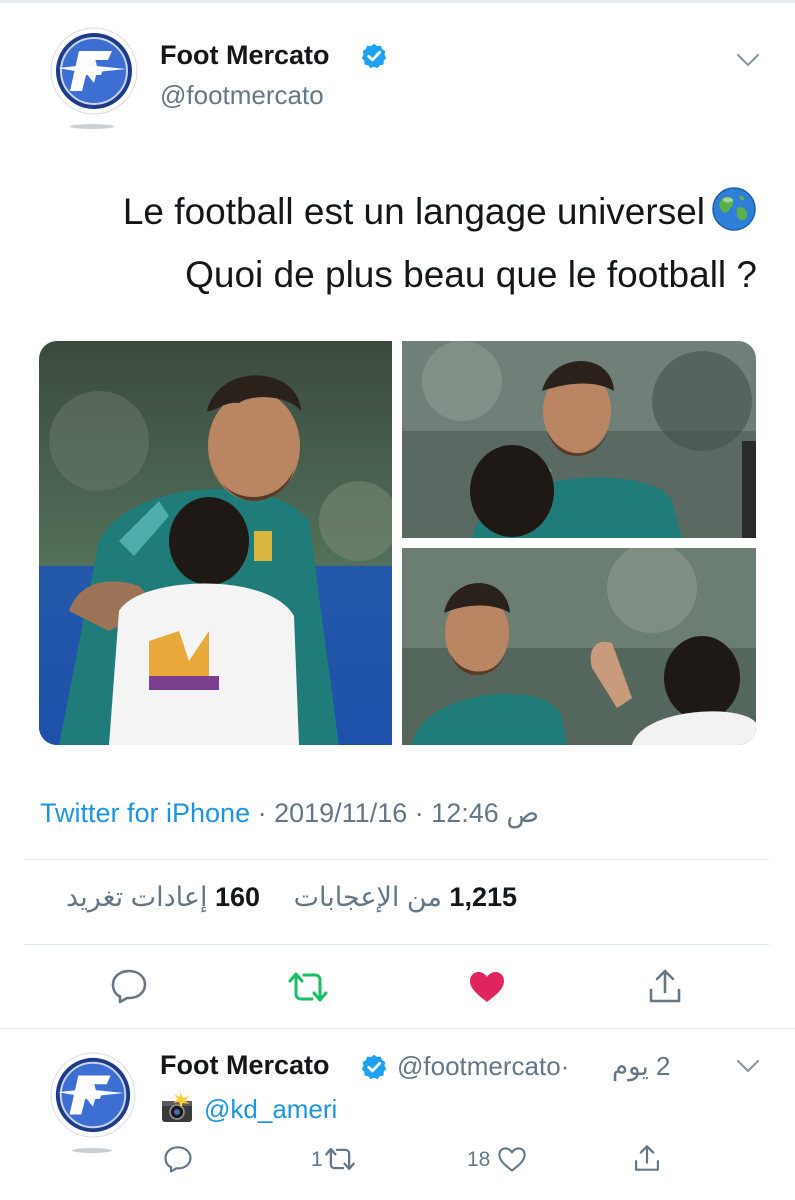 The width and height of the screenshot is (795, 1200). What do you see at coordinates (291, 897) in the screenshot?
I see `tweet-stats: 1,215 من الإعجابات 160 إعادات تغريد` at bounding box center [291, 897].